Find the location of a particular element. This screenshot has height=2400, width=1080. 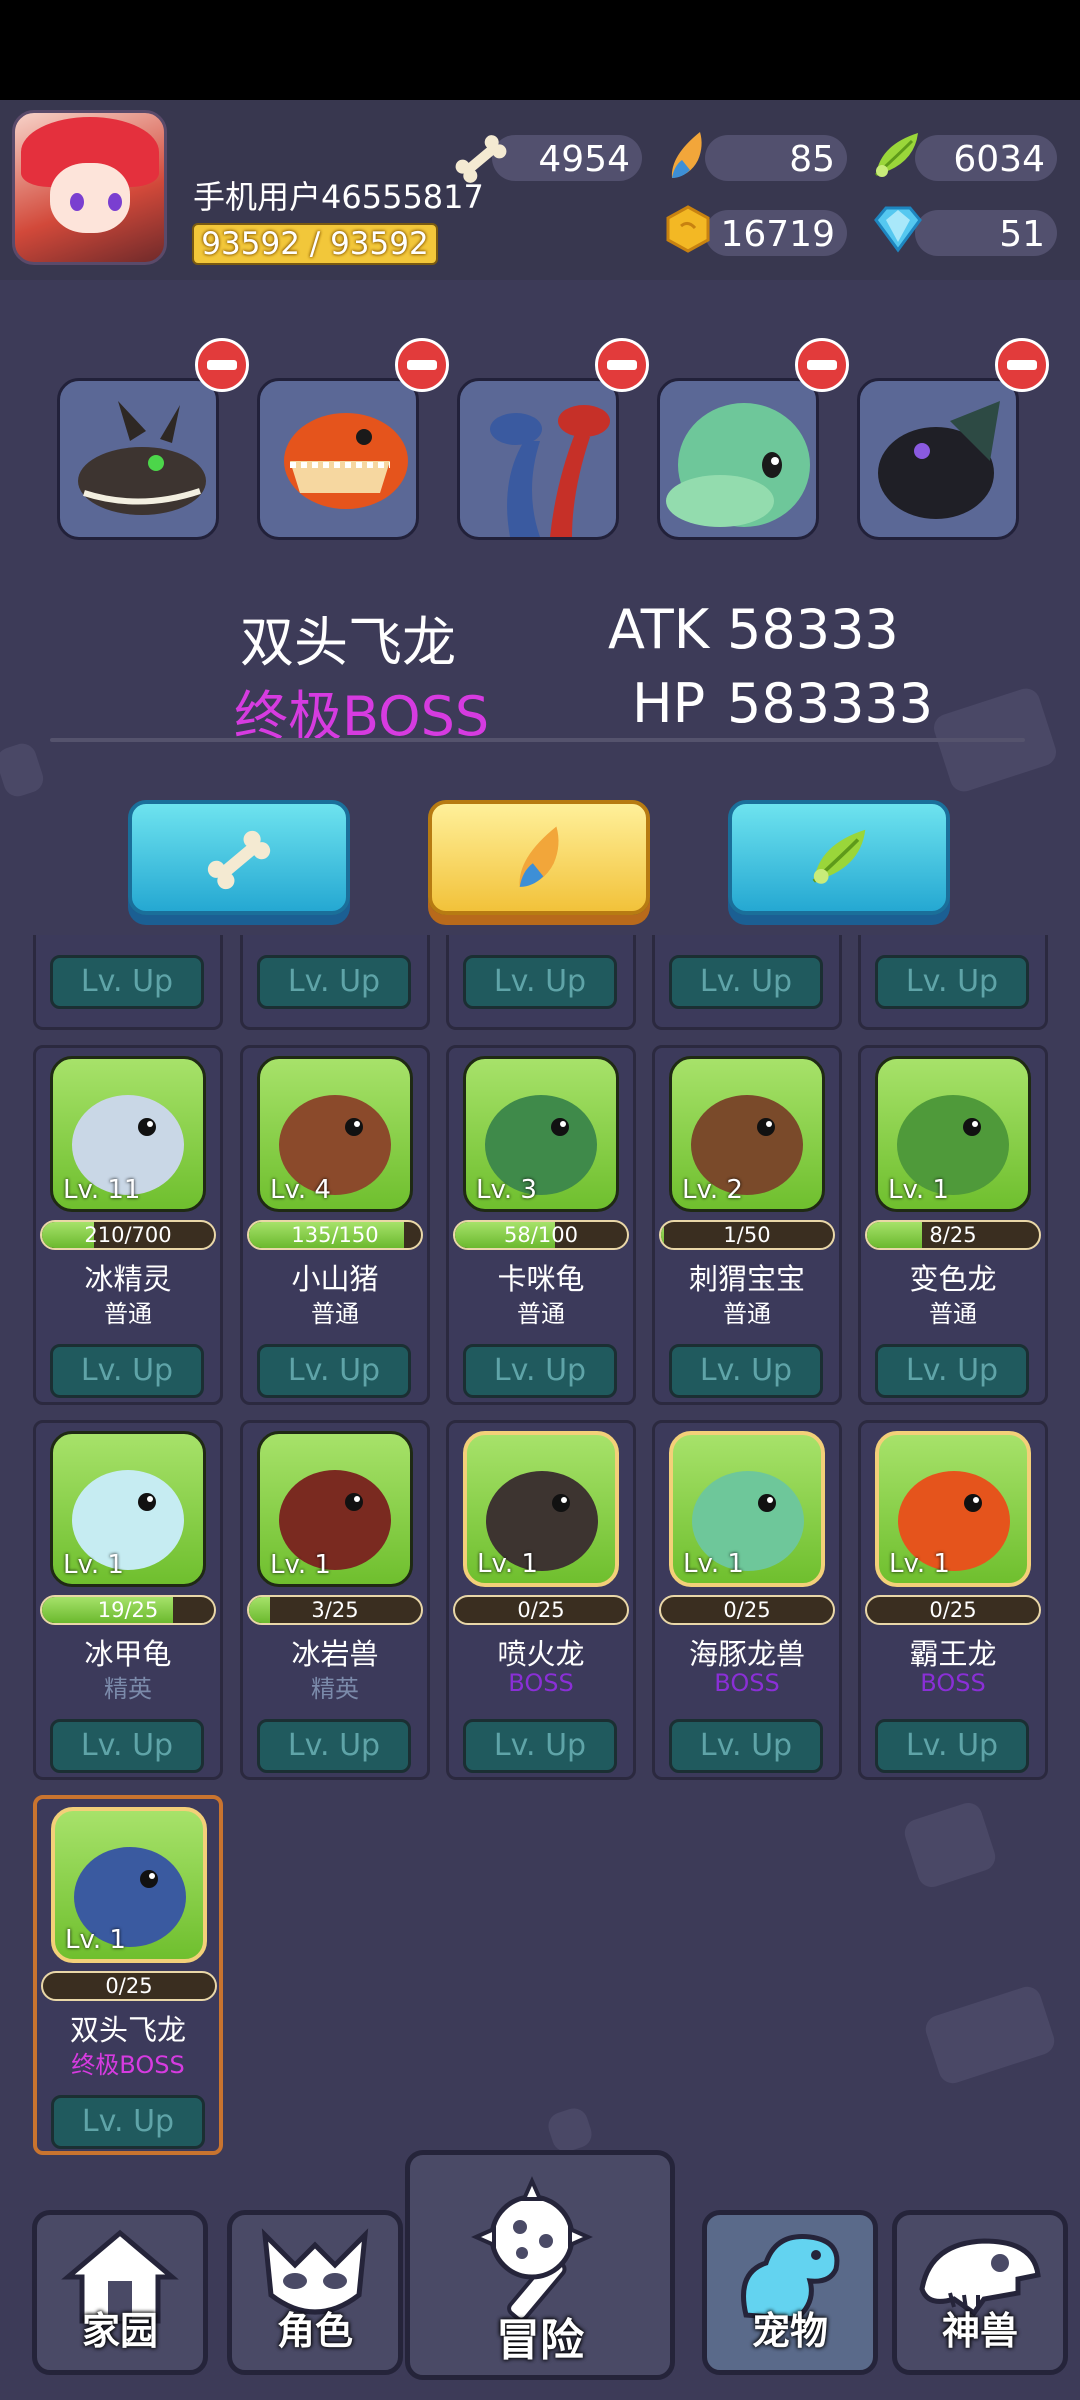

tab-leaf is located at coordinates (839, 857).